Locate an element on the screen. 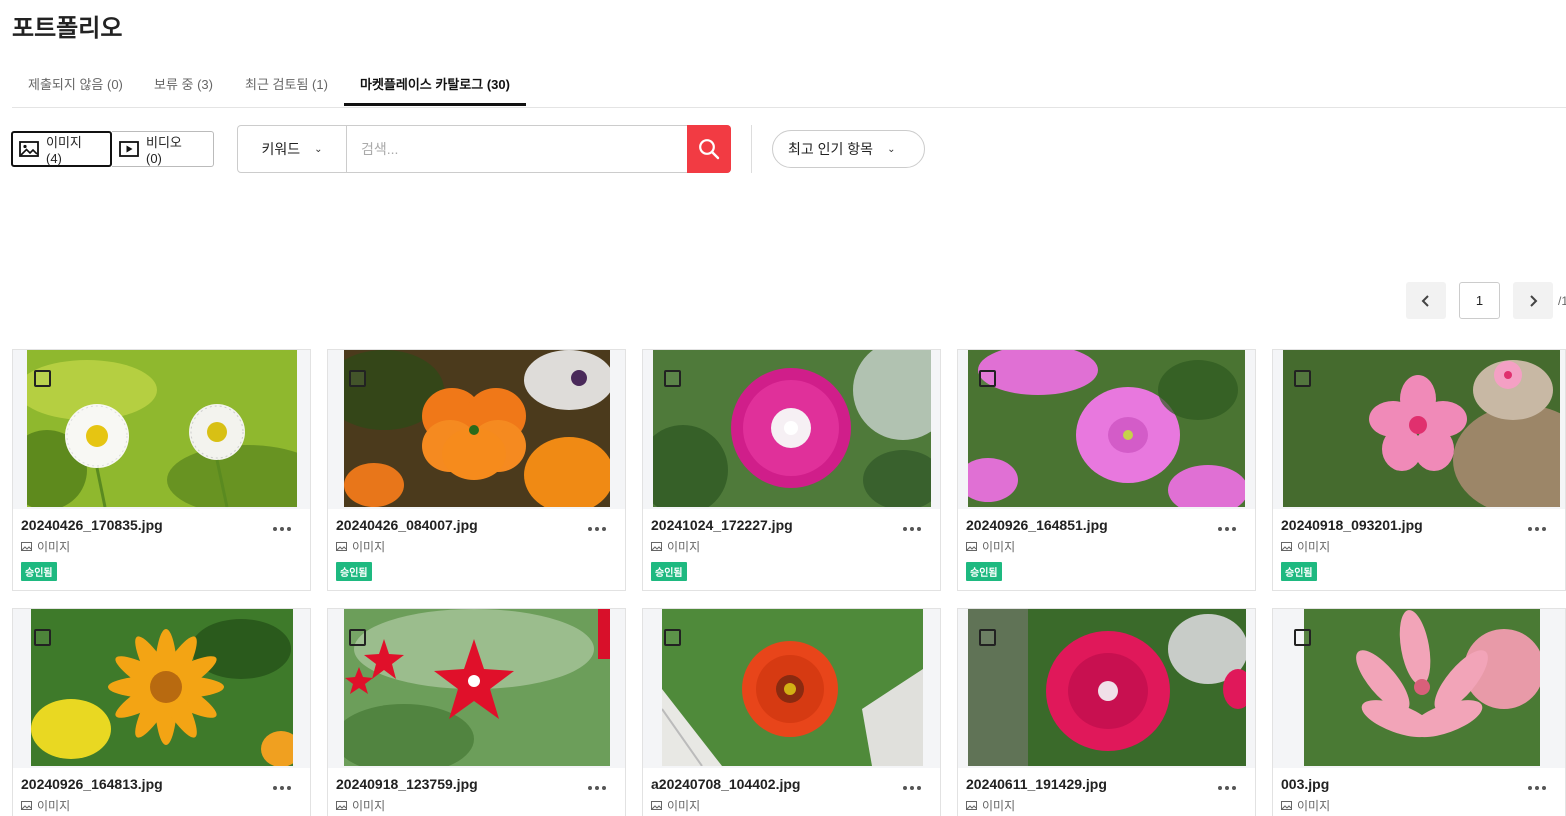 This screenshot has height=816, width=1566. tab-marketplace-catalog: 마켓플레이스 카탈로그 (30) is located at coordinates (435, 83).